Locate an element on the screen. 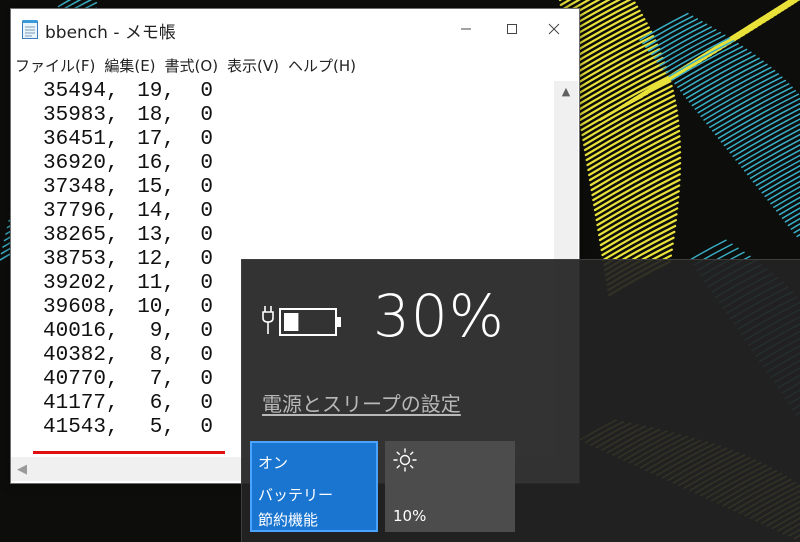  text-line: 40770,7,0 is located at coordinates (131, 380).